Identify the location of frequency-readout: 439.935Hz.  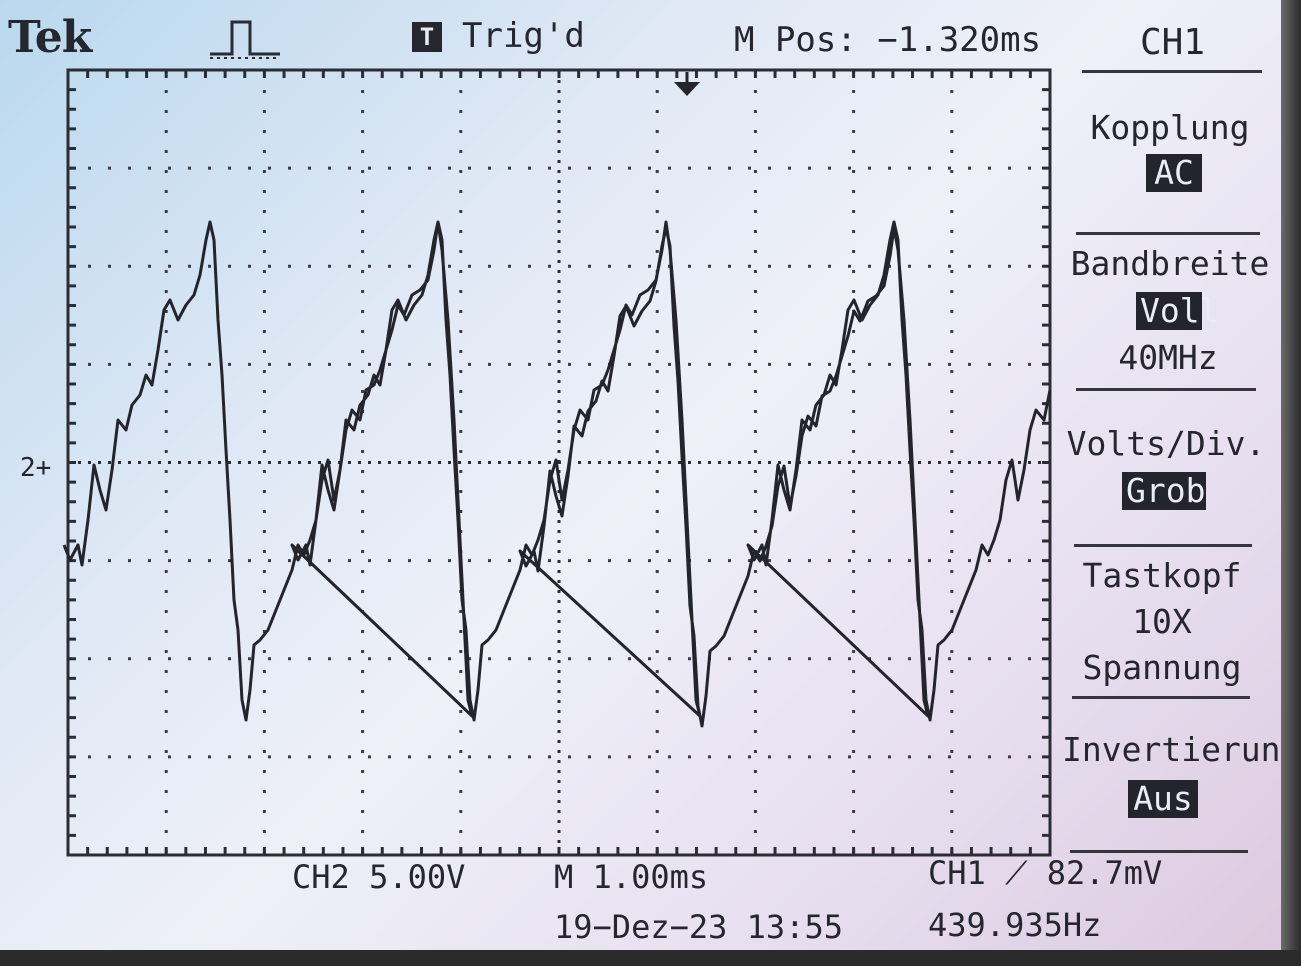
(1015, 925).